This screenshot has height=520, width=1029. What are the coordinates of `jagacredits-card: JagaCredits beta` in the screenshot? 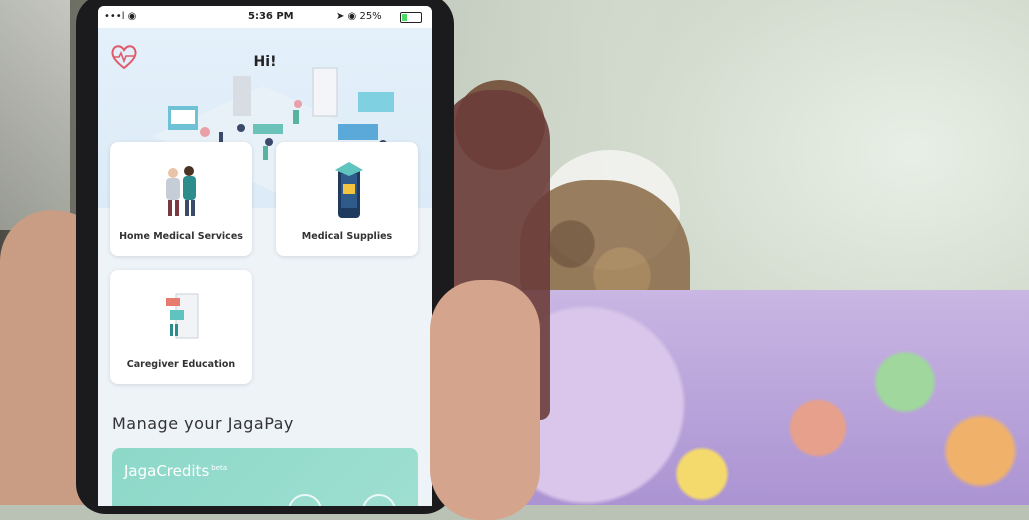 It's located at (265, 477).